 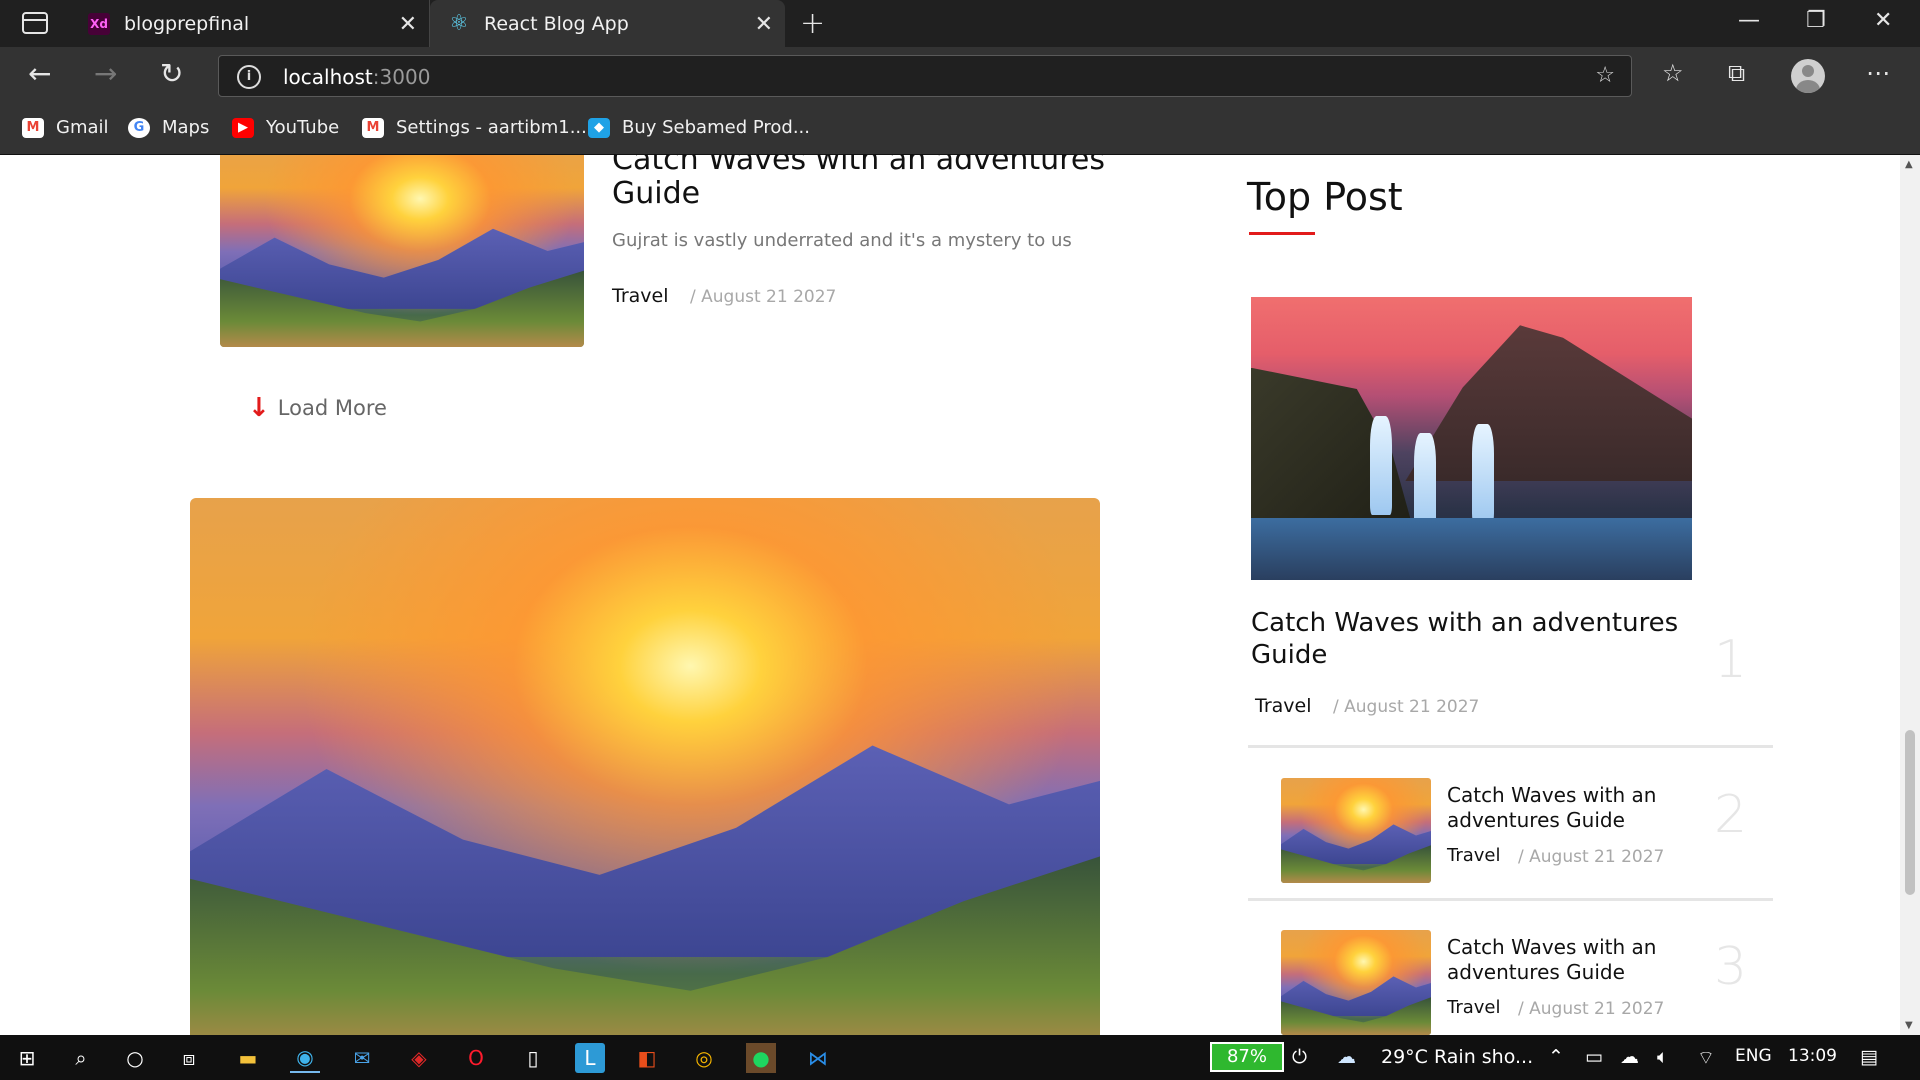 What do you see at coordinates (476, 1058) in the screenshot?
I see `opera-icon: O` at bounding box center [476, 1058].